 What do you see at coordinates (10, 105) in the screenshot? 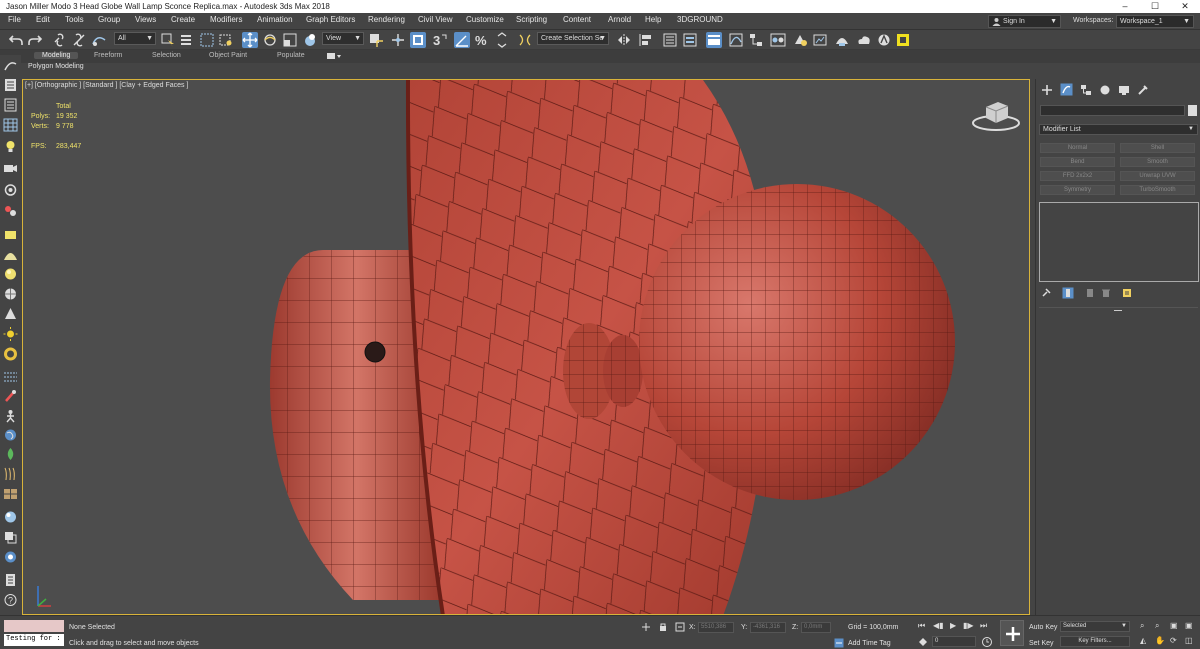
I see `list-panel-icon` at bounding box center [10, 105].